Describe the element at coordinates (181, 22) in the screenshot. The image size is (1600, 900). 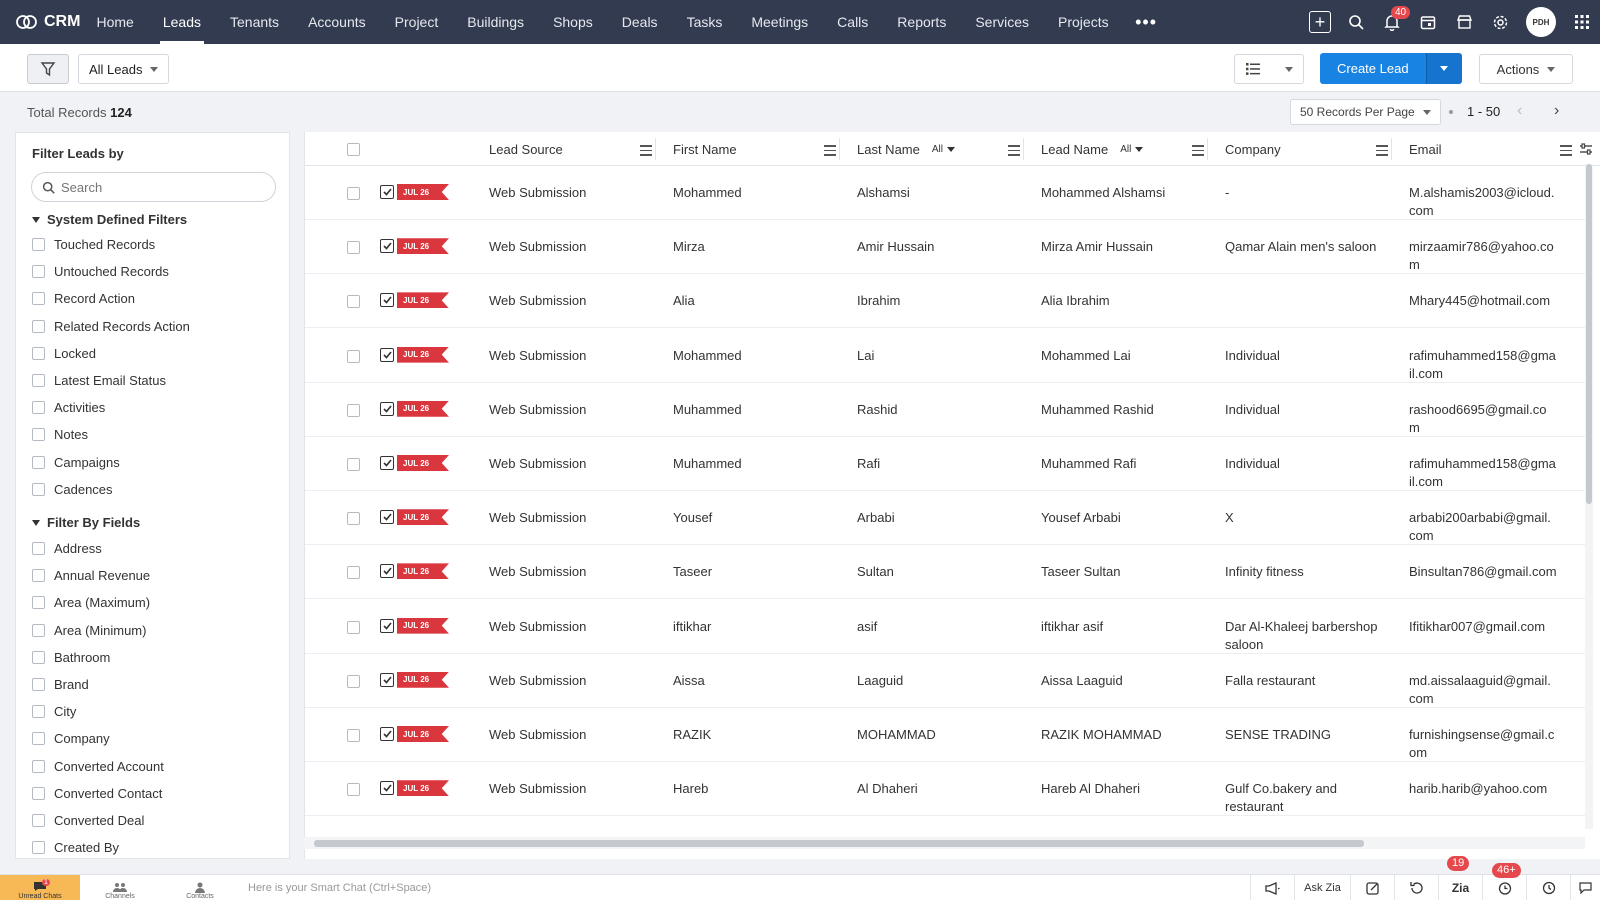
I see `nav-item-leads: Leads` at that location.